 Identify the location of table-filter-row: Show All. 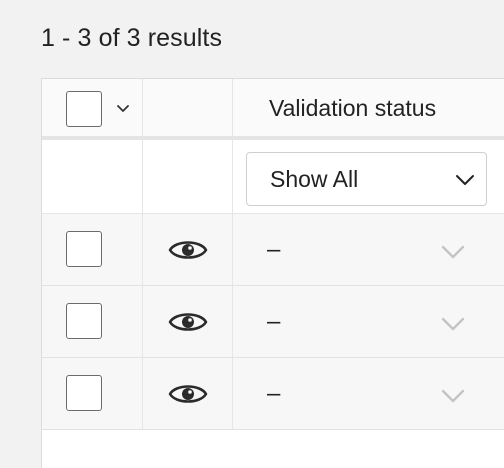
(273, 177).